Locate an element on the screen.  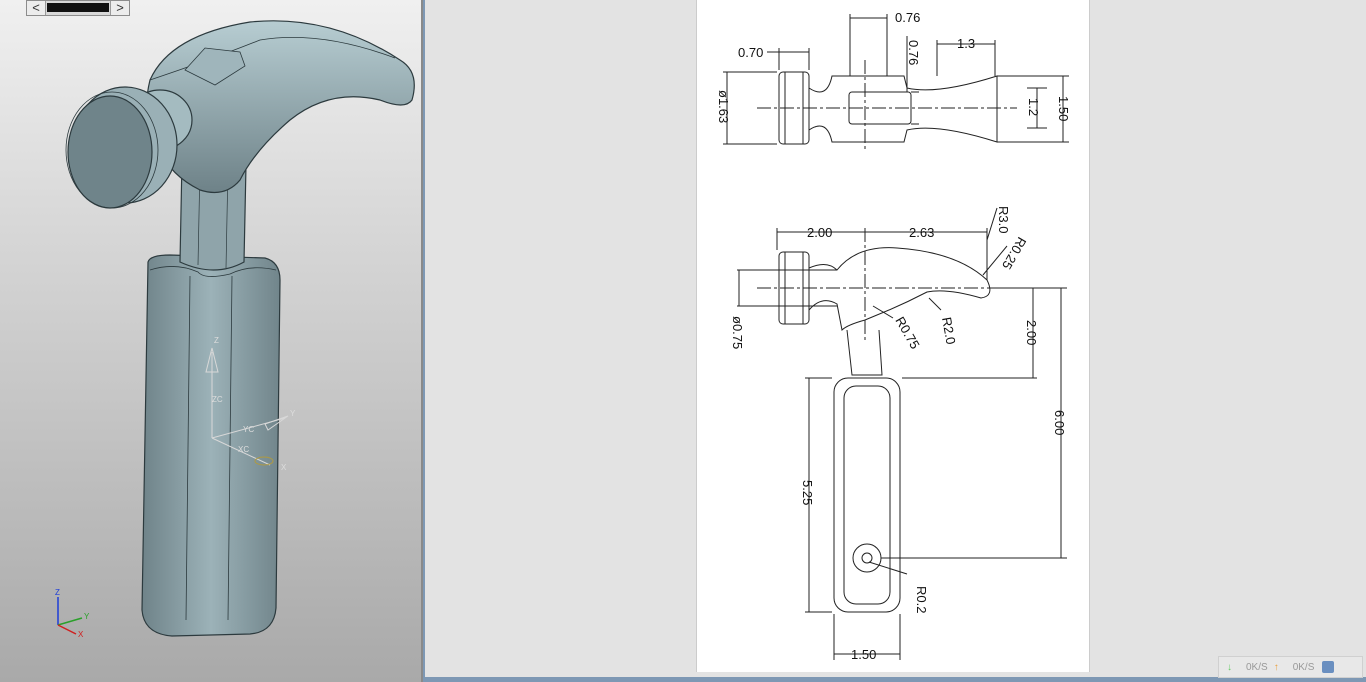
wcs-z-label: Z is located at coordinates (216, 340).